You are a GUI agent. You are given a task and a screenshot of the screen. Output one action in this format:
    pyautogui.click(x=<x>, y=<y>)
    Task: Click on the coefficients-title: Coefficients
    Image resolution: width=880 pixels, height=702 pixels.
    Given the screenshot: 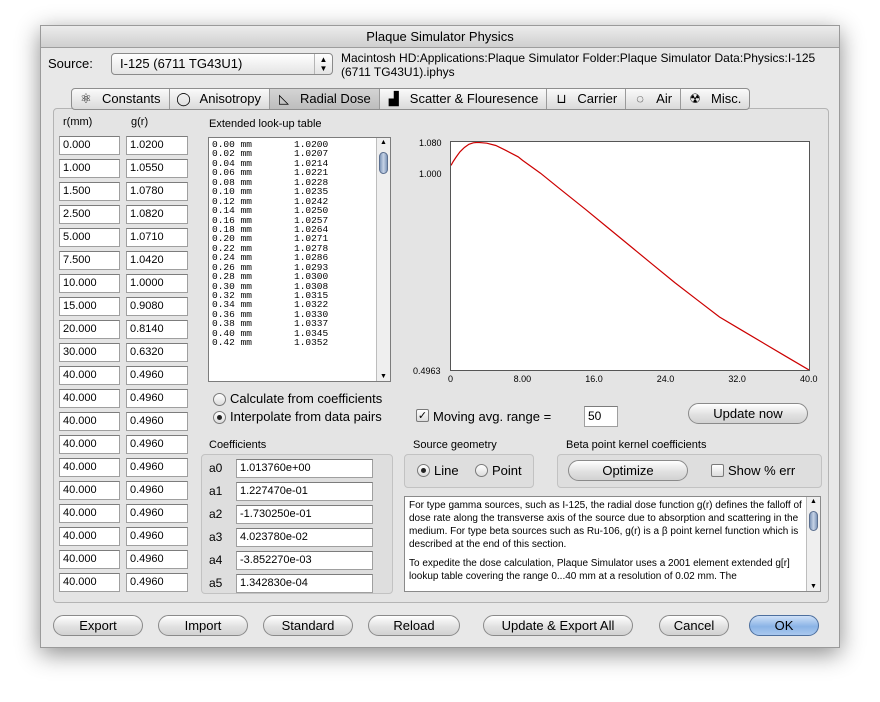 What is the action you would take?
    pyautogui.click(x=238, y=445)
    